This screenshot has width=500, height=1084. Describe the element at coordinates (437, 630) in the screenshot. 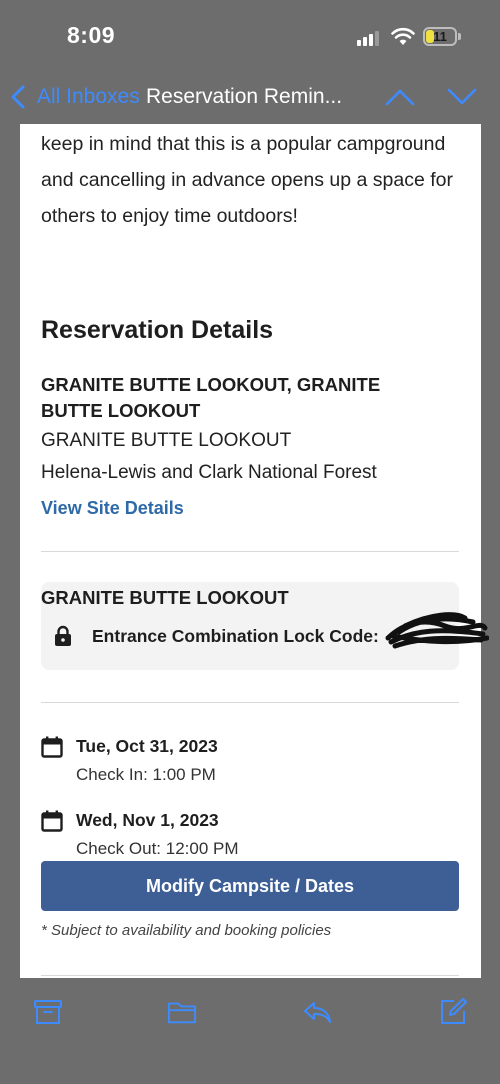

I see `redaction-scribble` at that location.